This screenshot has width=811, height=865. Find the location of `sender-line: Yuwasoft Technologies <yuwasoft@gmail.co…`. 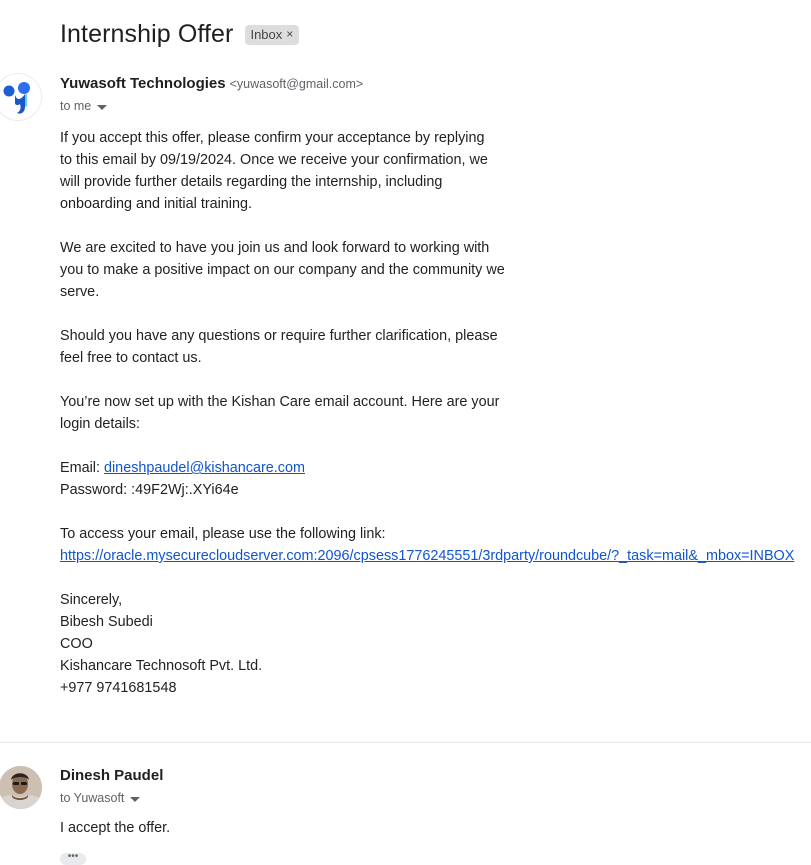

sender-line: Yuwasoft Technologies <yuwasoft@gmail.co… is located at coordinates (211, 83).